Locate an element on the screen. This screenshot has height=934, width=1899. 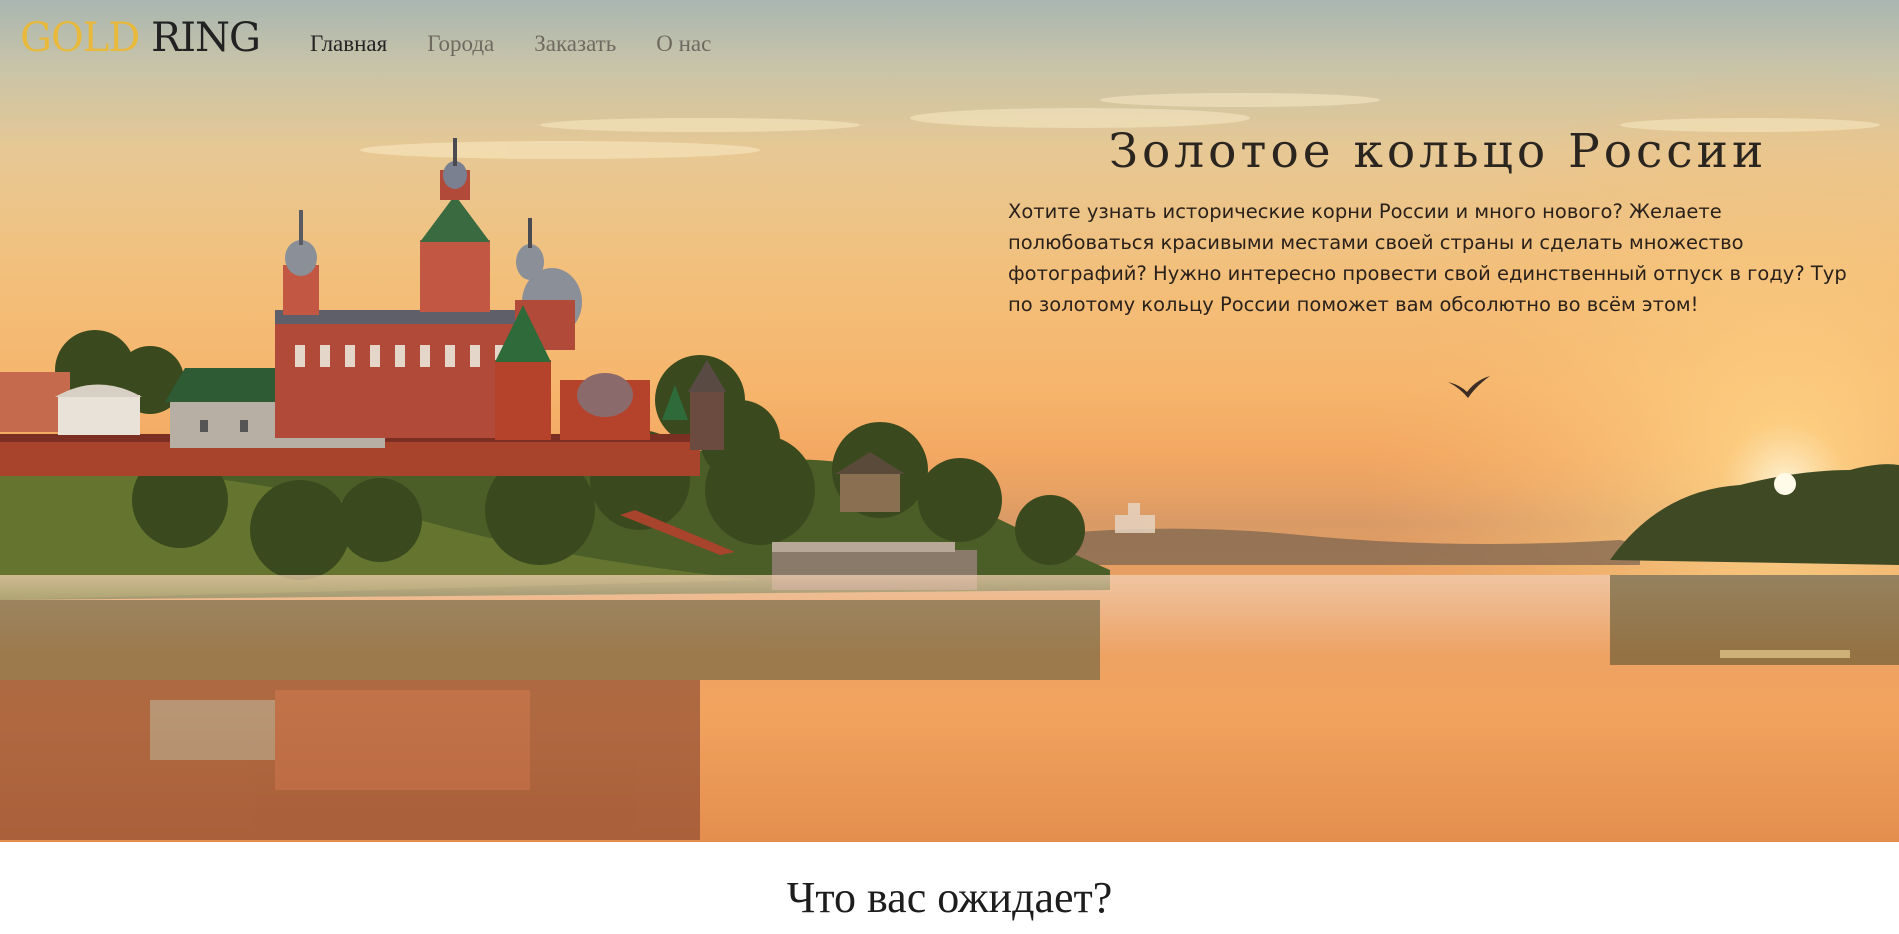
nav-item-cities: Города is located at coordinates (460, 43).